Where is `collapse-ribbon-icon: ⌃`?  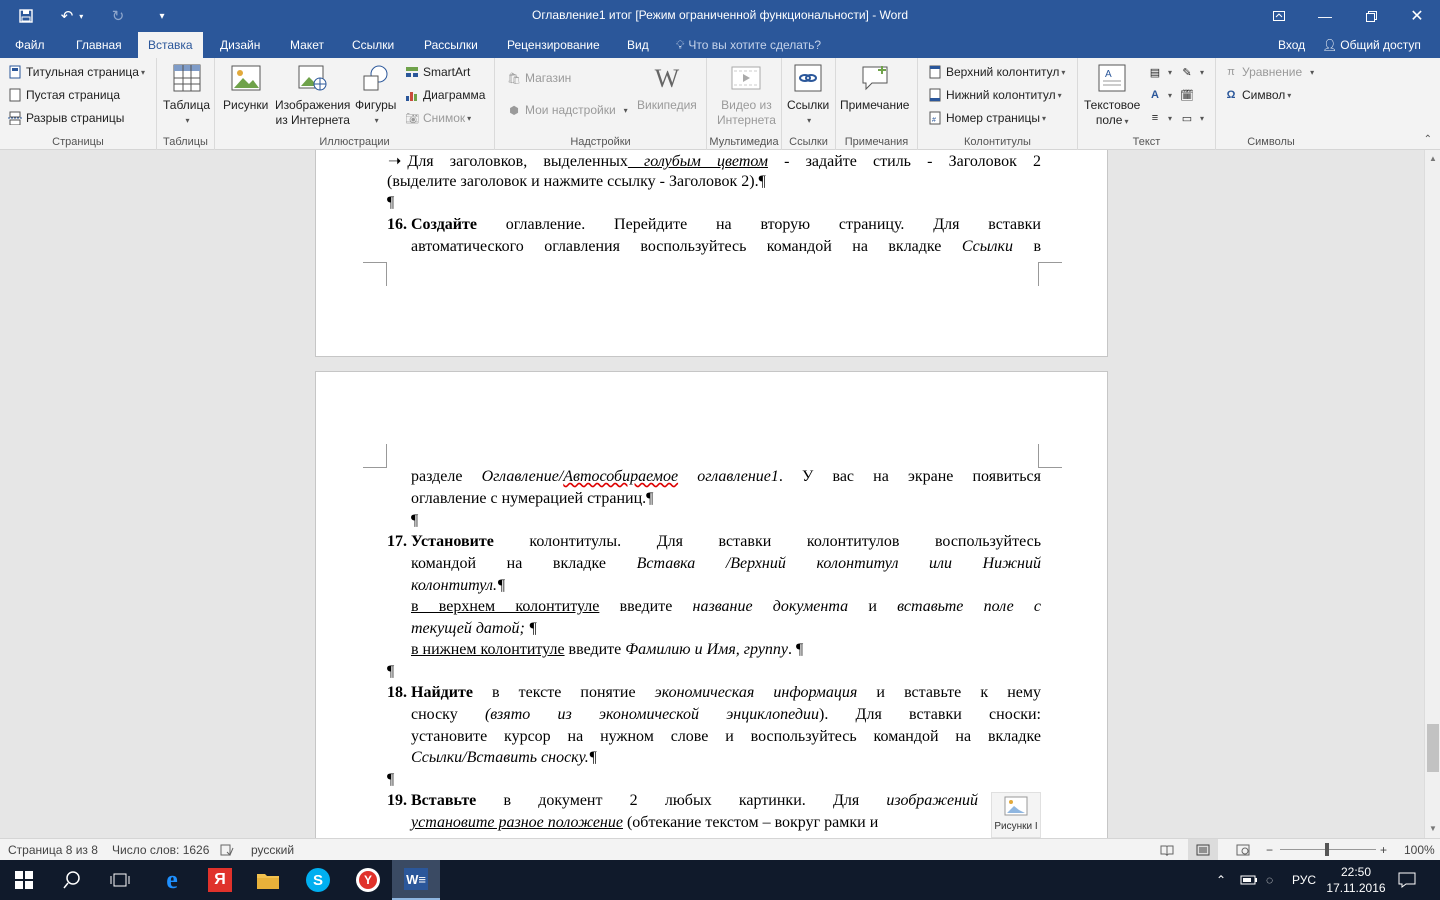 collapse-ribbon-icon: ⌃ is located at coordinates (1428, 139).